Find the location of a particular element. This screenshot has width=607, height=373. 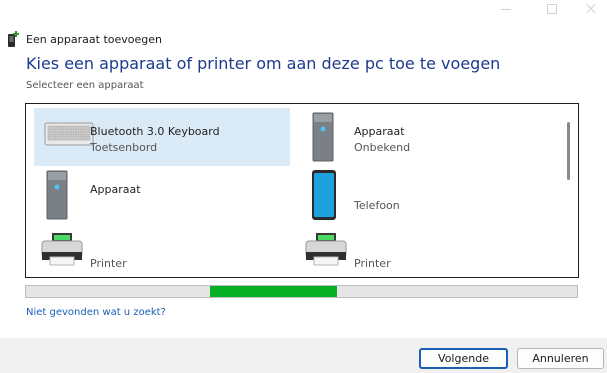

window-controls is located at coordinates (545, 9).